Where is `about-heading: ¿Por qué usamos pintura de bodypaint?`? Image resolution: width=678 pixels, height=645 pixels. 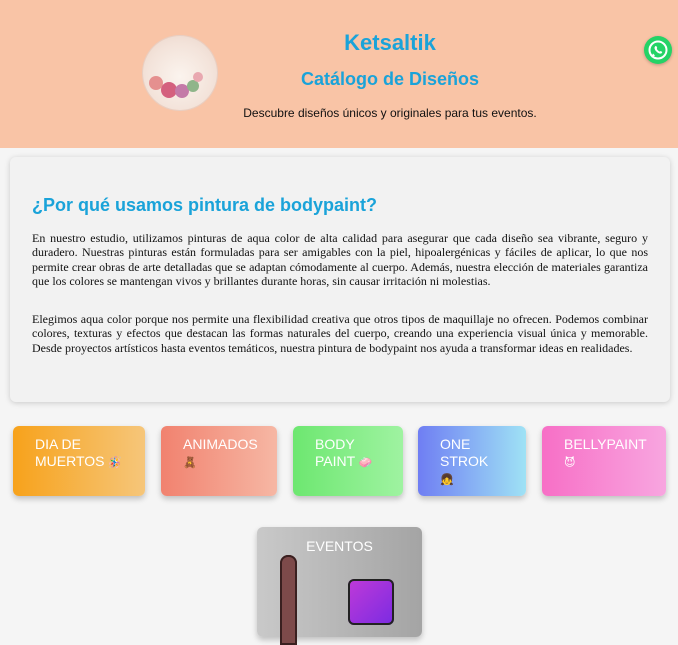
about-heading: ¿Por qué usamos pintura de bodypaint? is located at coordinates (205, 205).